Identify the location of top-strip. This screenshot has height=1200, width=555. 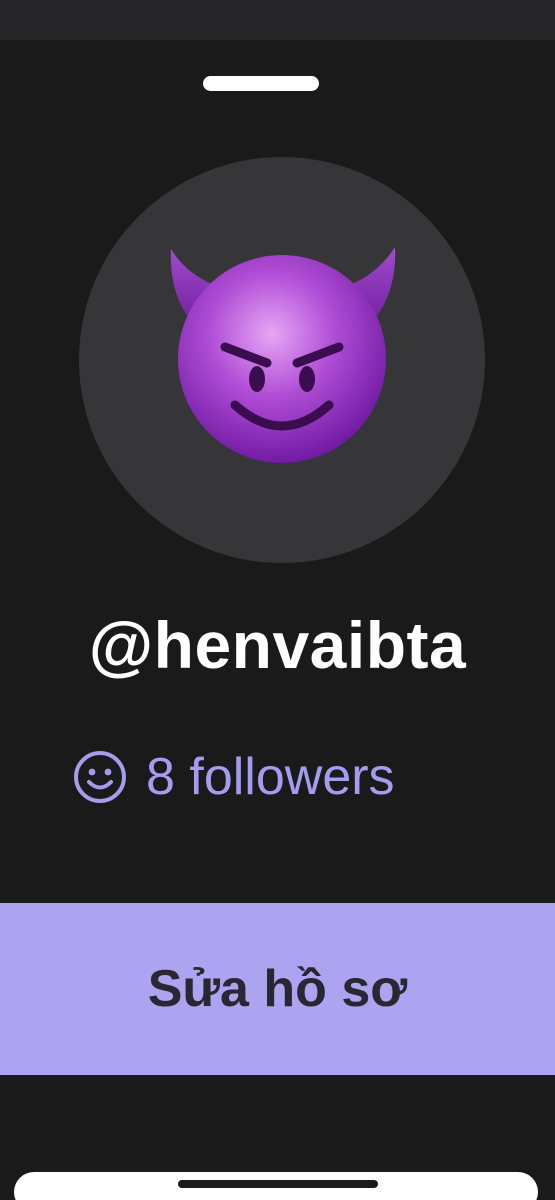
(277, 20).